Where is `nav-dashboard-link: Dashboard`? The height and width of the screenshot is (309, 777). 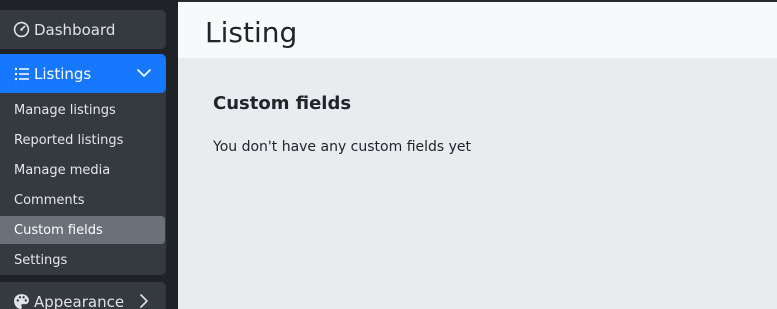 nav-dashboard-link: Dashboard is located at coordinates (83, 29).